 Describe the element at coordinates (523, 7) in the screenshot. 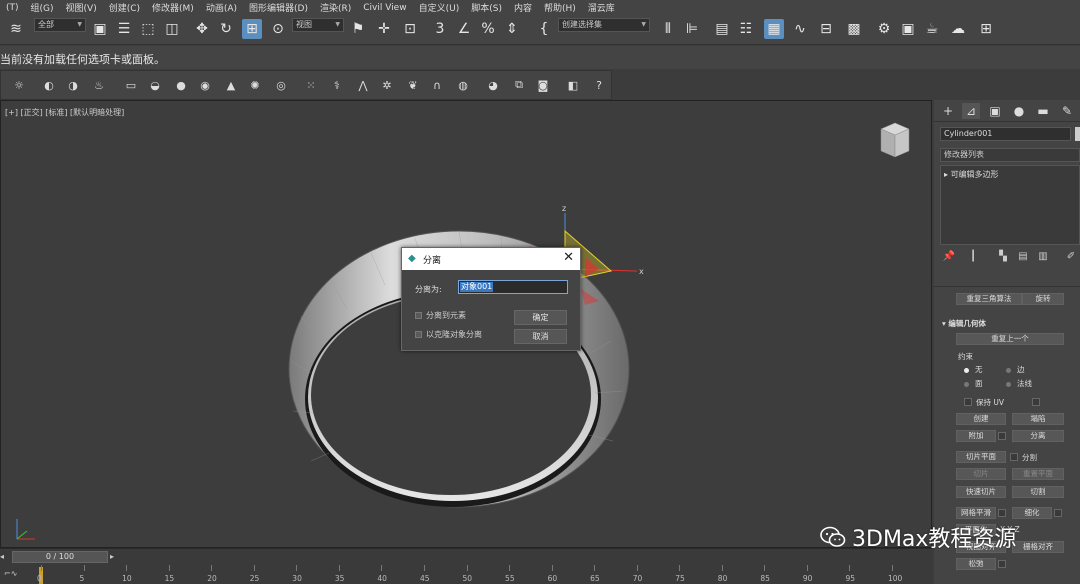

I see `menu-item-11: 内容` at that location.